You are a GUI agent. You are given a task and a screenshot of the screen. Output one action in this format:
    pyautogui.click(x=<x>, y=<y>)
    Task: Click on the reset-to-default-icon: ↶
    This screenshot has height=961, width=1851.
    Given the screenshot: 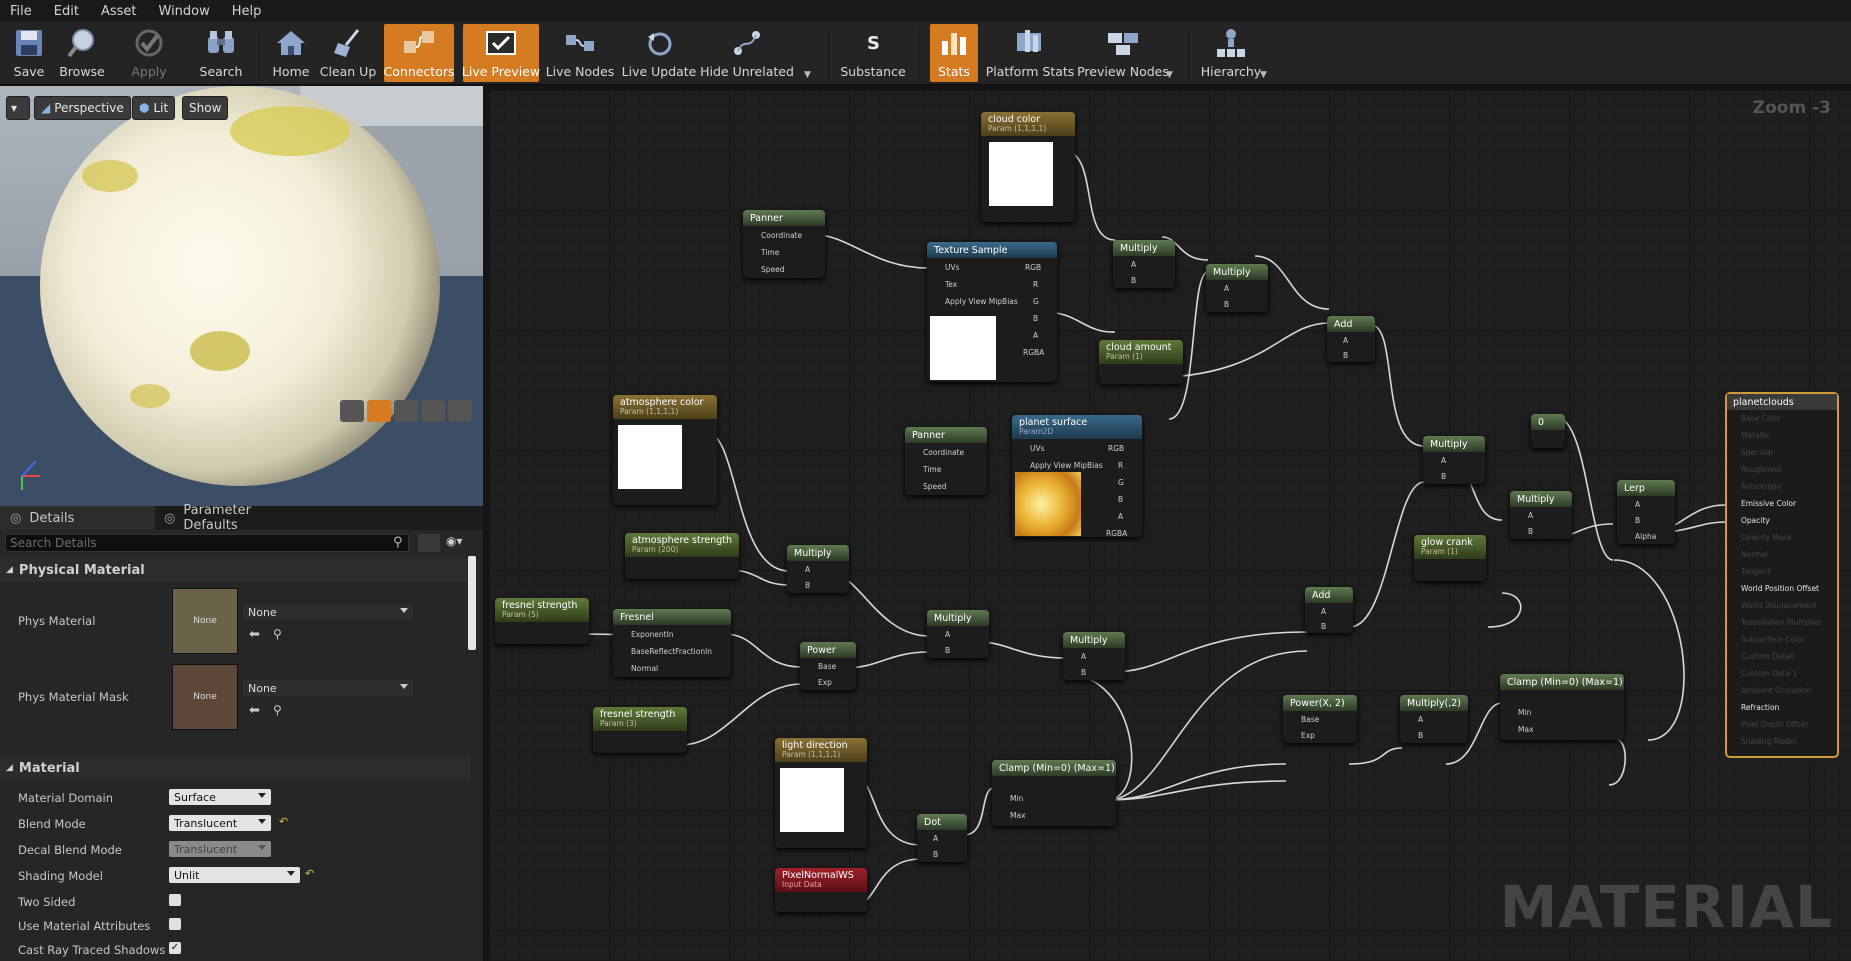 What is the action you would take?
    pyautogui.click(x=309, y=873)
    